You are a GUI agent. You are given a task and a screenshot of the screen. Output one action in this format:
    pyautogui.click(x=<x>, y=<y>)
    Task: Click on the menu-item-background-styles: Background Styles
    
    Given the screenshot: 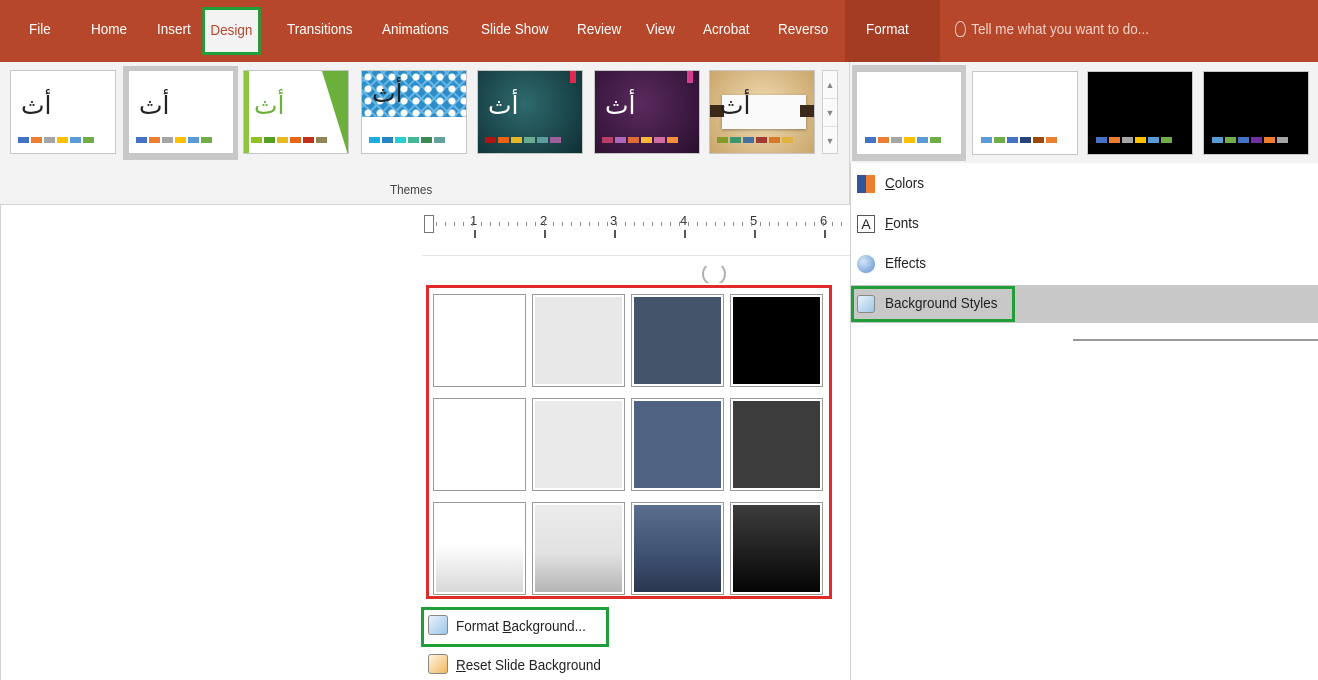 What is the action you would take?
    pyautogui.click(x=1084, y=304)
    